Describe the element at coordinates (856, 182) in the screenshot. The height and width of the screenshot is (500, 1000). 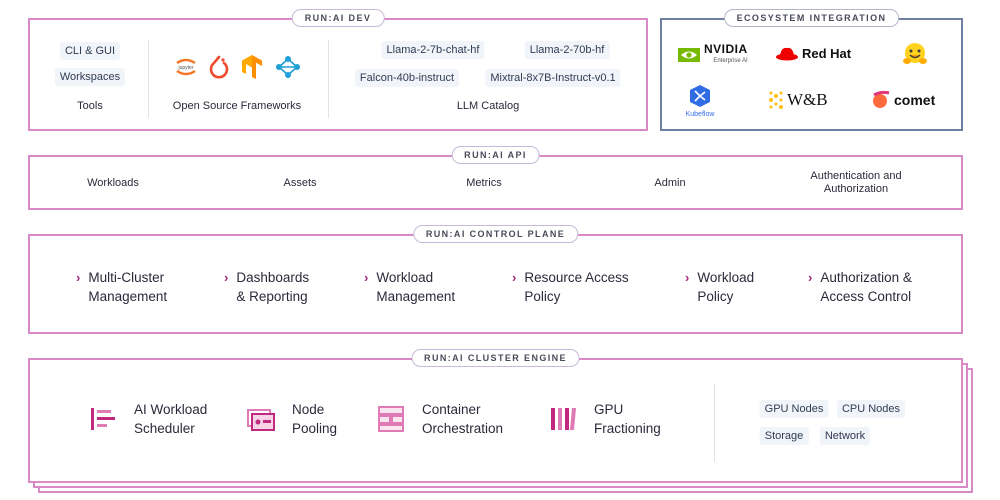
I see `api-authentication: Authentication and Authorization` at that location.